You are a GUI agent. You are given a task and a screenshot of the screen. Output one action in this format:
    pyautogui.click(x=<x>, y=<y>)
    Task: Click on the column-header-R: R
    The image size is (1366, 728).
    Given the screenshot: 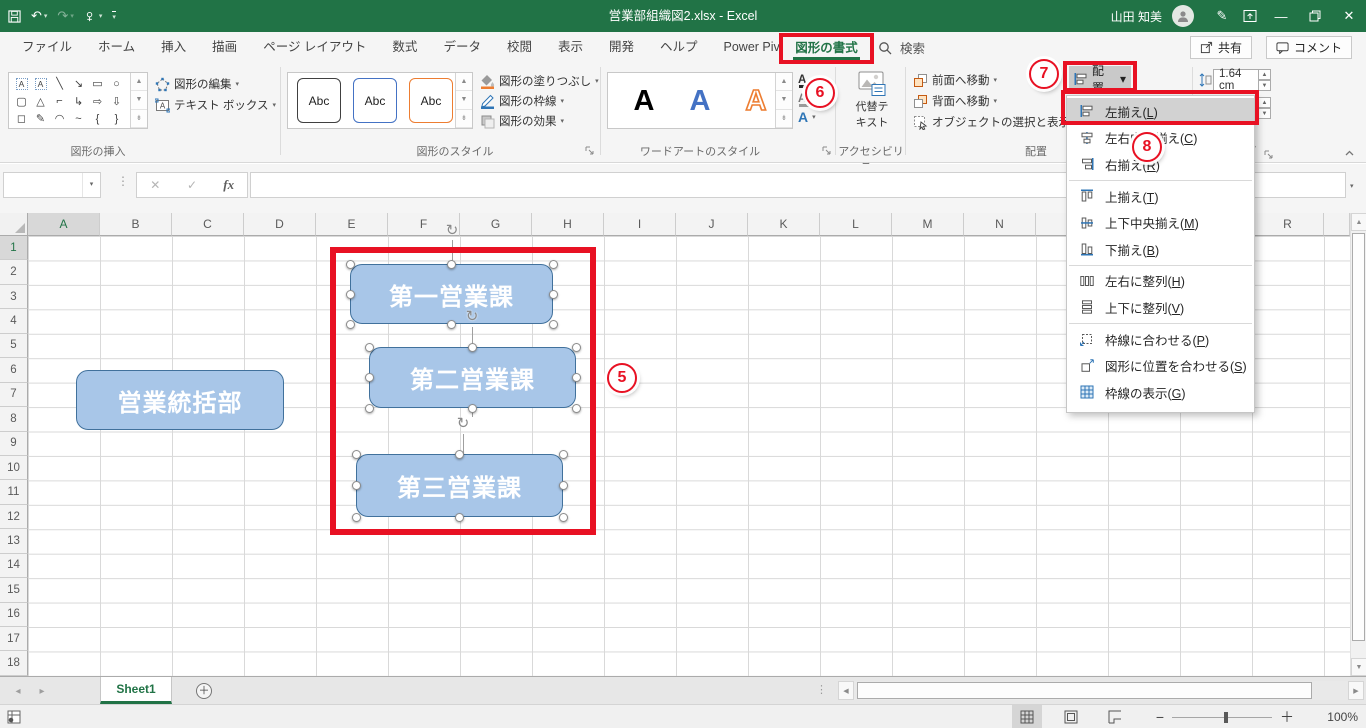 What is the action you would take?
    pyautogui.click(x=1288, y=224)
    